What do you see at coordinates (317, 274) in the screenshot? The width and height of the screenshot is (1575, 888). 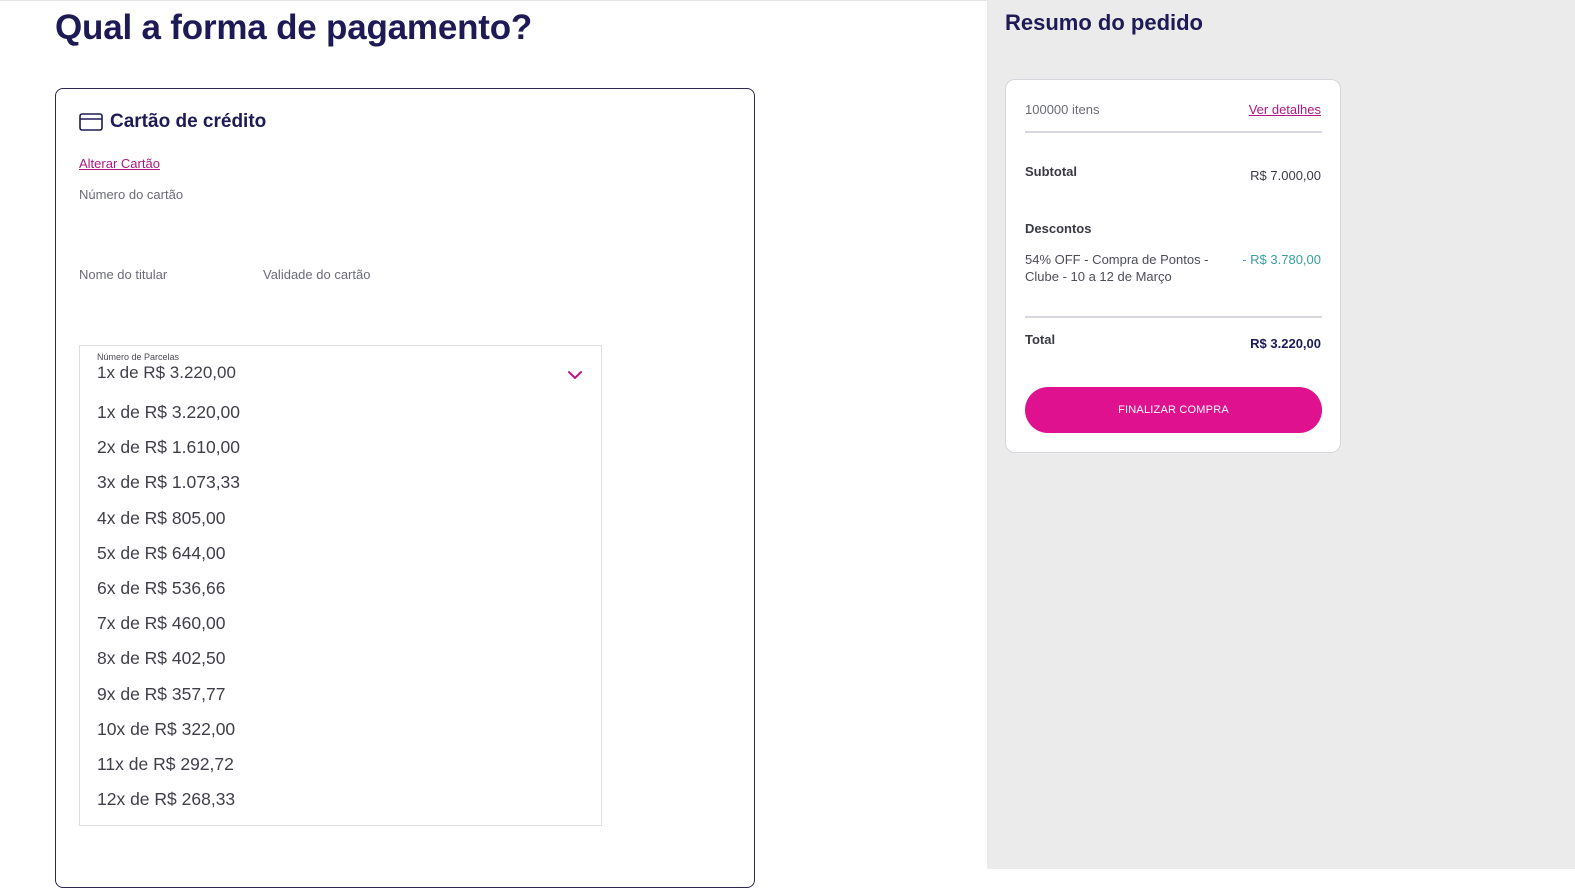 I see `expiry-label: Validade do cartão` at bounding box center [317, 274].